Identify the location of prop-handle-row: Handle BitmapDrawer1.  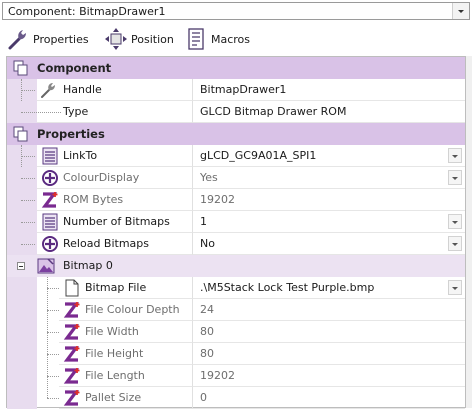
(236, 101).